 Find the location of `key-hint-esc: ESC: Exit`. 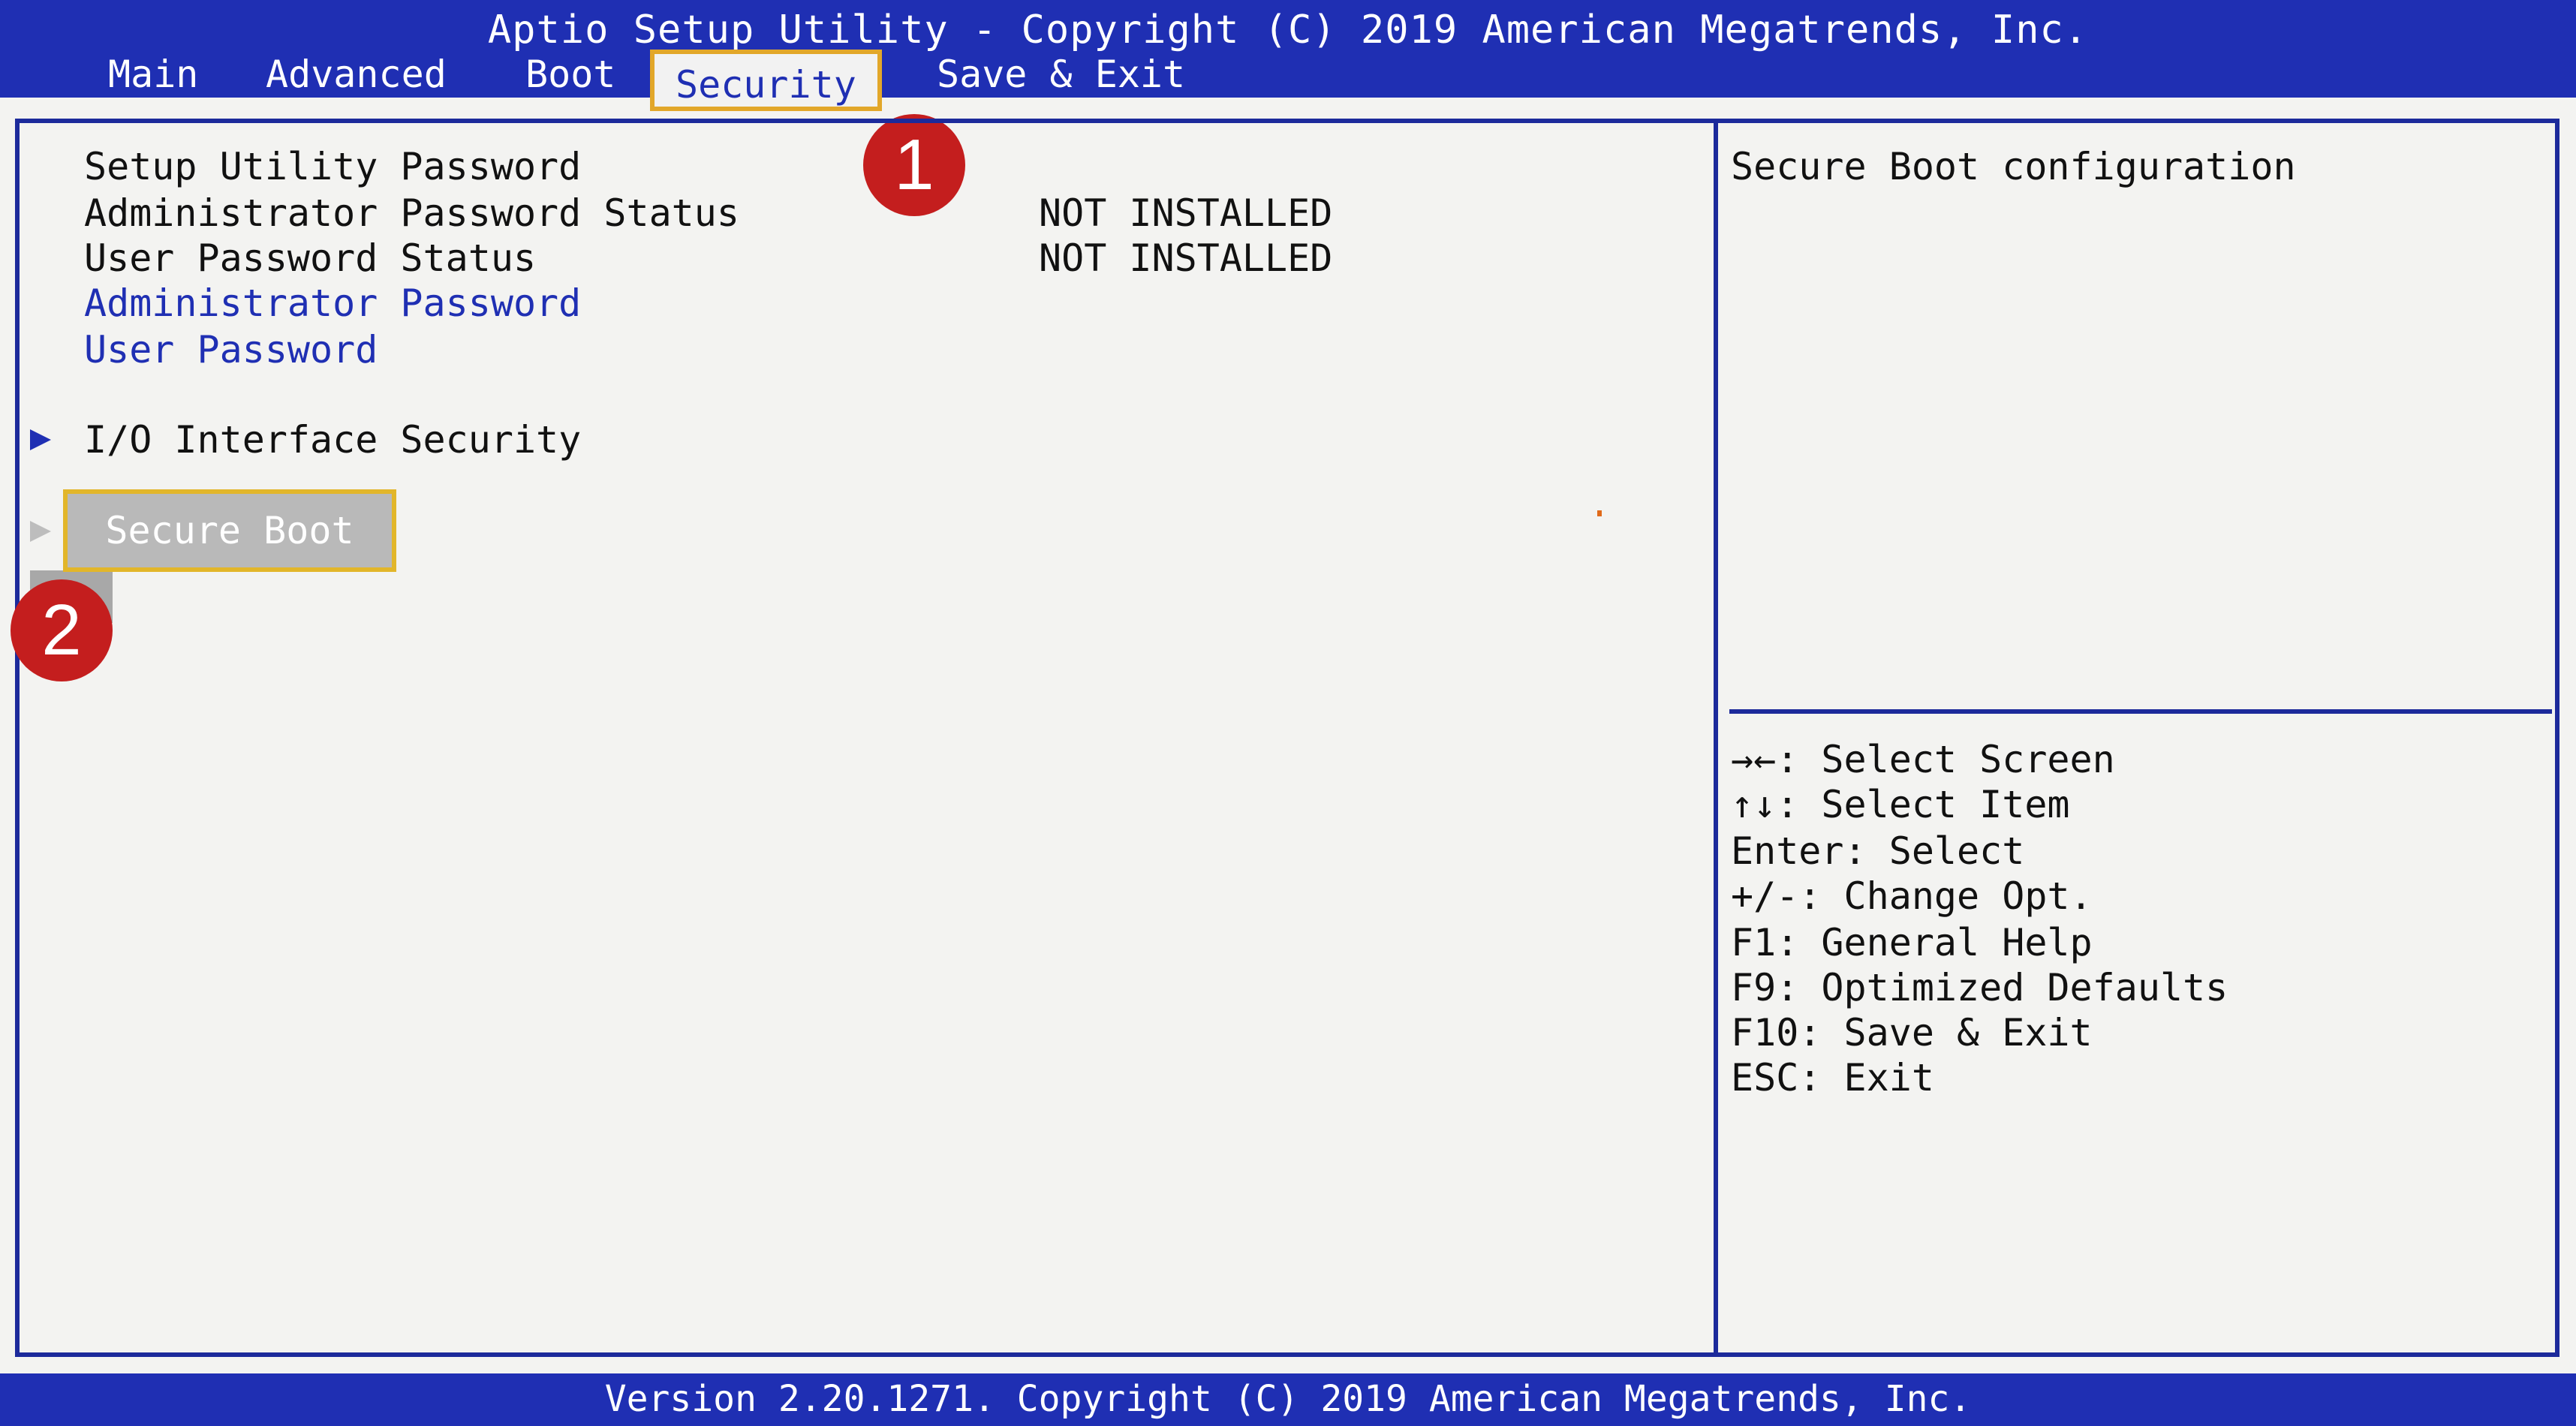

key-hint-esc: ESC: Exit is located at coordinates (1833, 1078).